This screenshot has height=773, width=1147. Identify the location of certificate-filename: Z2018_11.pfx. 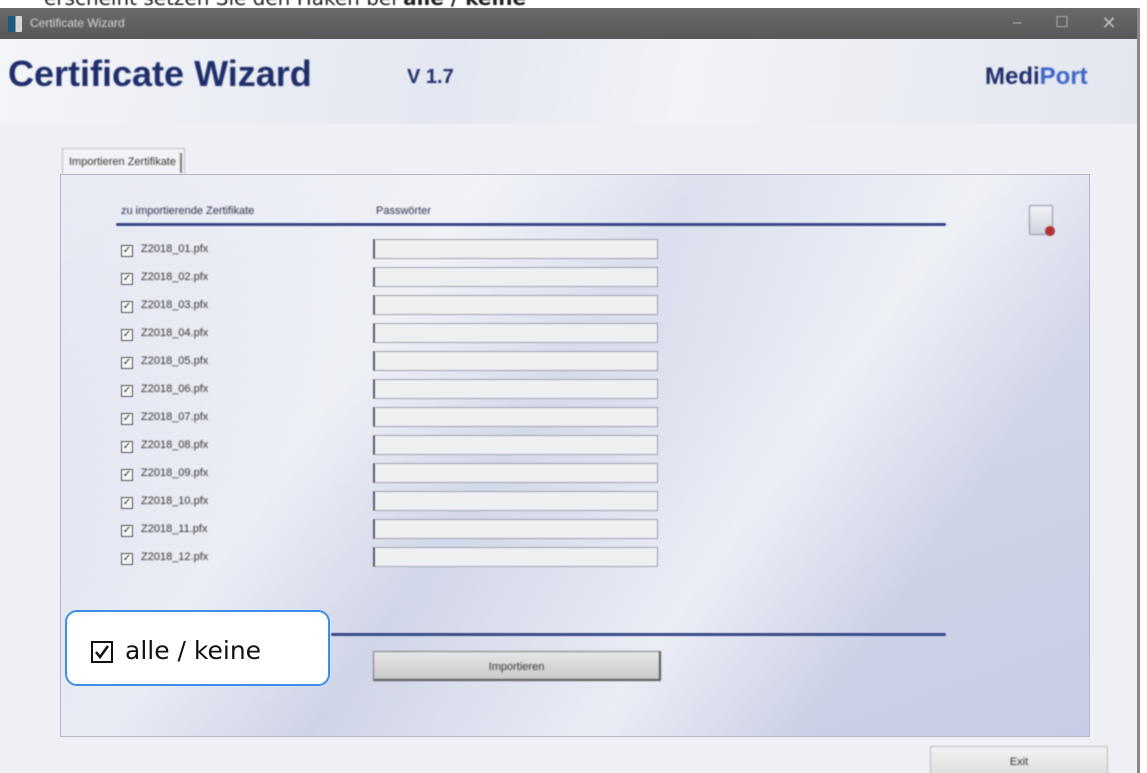
(174, 529).